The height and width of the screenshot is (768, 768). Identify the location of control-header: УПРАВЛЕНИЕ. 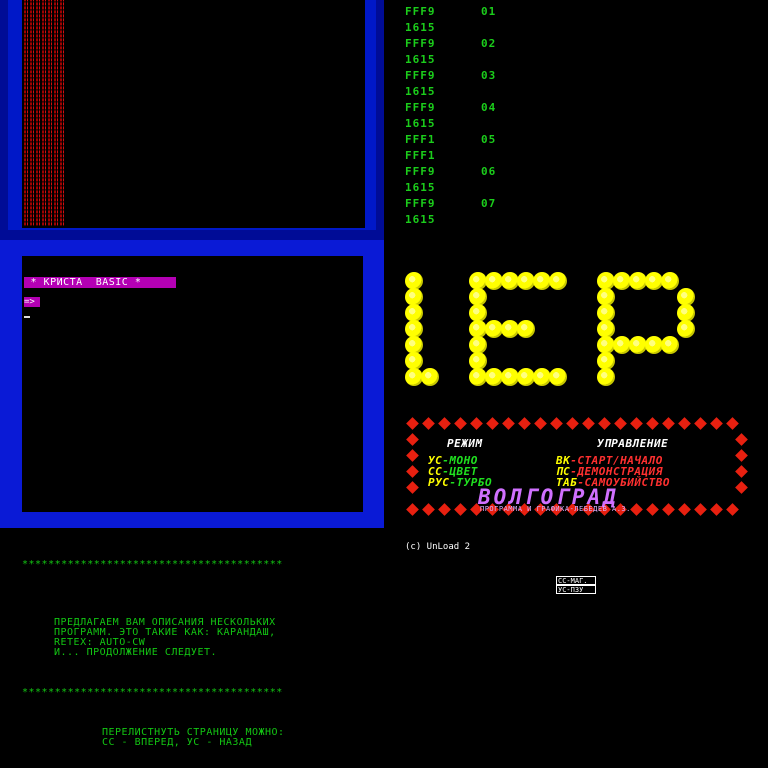
(633, 443).